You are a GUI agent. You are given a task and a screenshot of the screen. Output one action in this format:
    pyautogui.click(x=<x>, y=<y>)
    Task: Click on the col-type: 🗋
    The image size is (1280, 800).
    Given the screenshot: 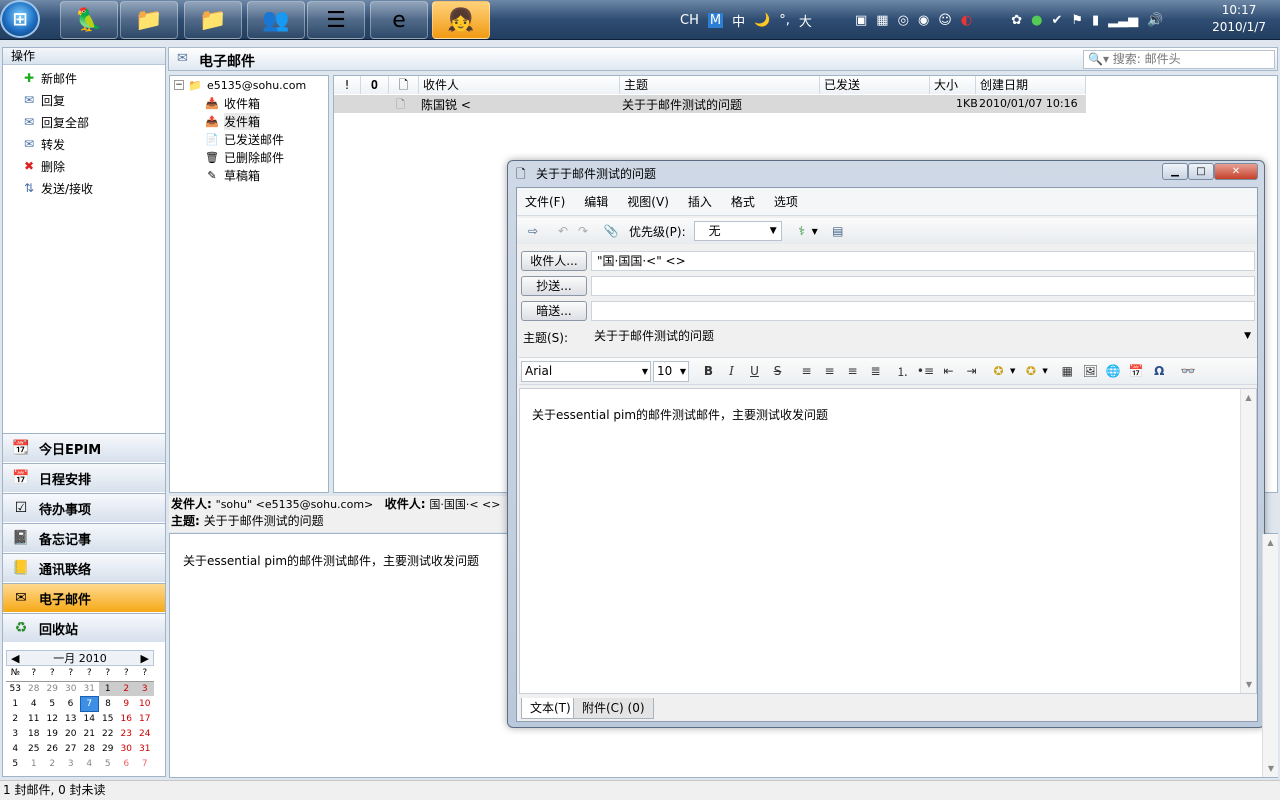 What is the action you would take?
    pyautogui.click(x=404, y=85)
    